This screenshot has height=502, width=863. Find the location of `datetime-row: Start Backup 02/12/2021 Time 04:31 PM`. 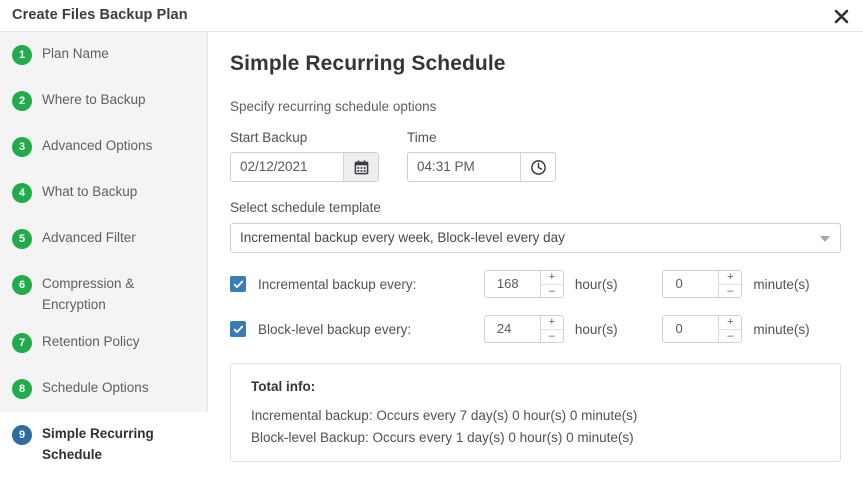

datetime-row: Start Backup 02/12/2021 Time 04:31 PM is located at coordinates (535, 156).